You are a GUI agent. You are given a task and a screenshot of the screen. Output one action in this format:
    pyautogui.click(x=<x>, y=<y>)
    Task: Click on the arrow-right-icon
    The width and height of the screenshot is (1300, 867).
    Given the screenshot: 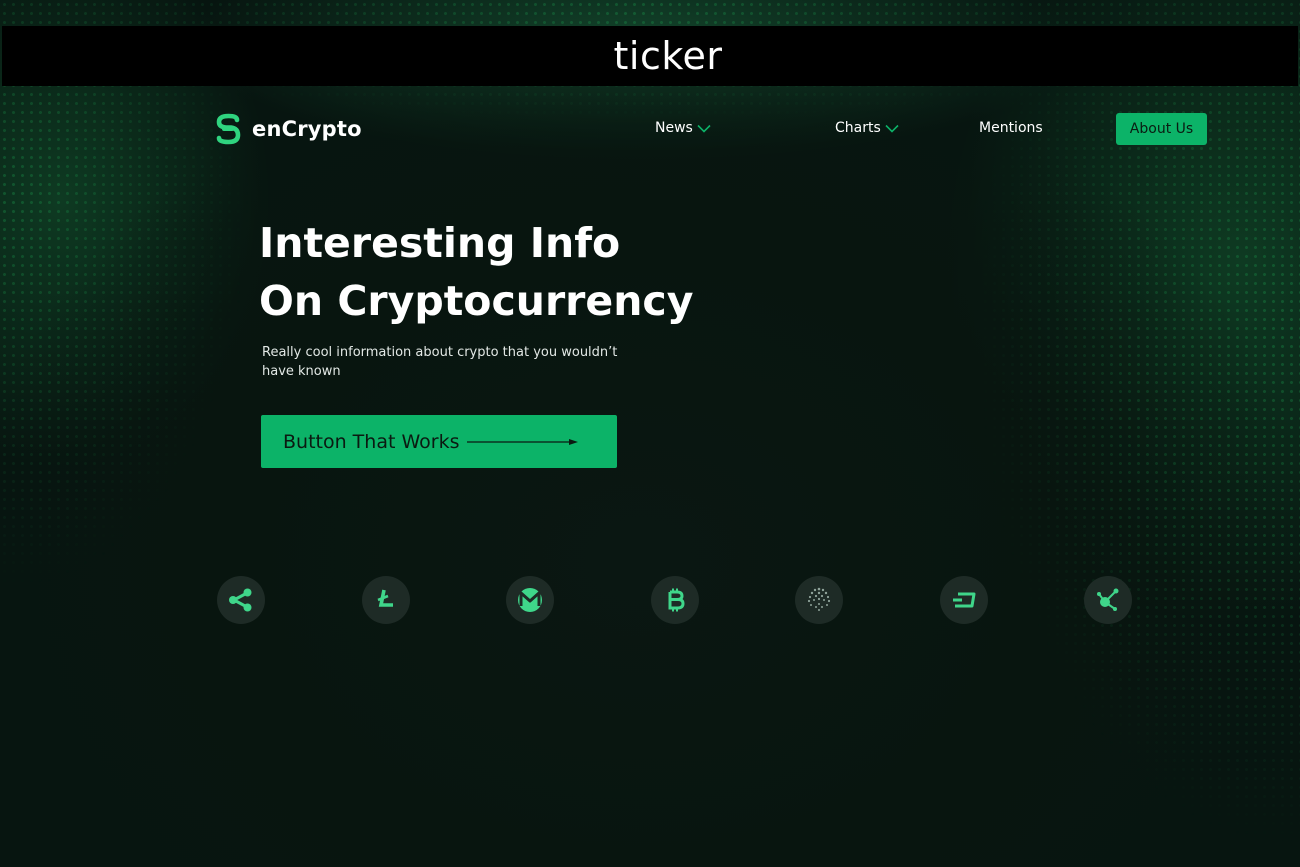 What is the action you would take?
    pyautogui.click(x=523, y=441)
    